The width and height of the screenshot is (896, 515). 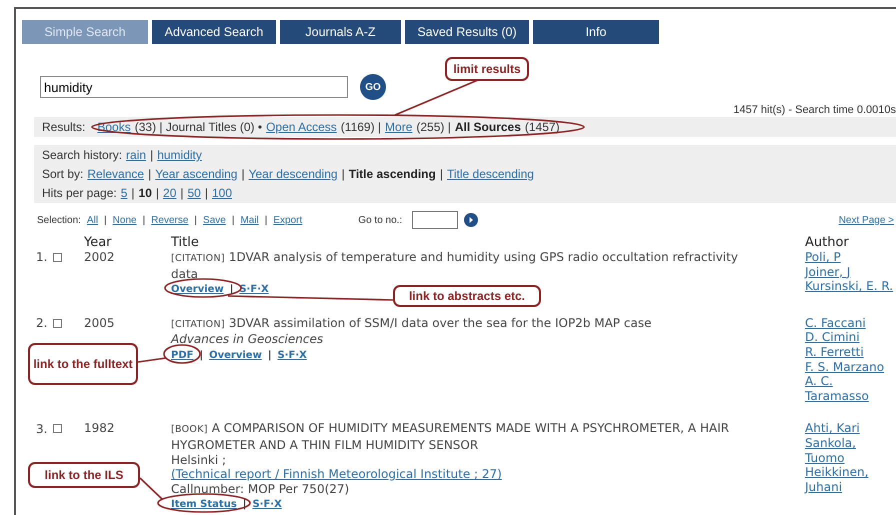 I want to click on nav-tab: Saved Results (0), so click(x=467, y=32).